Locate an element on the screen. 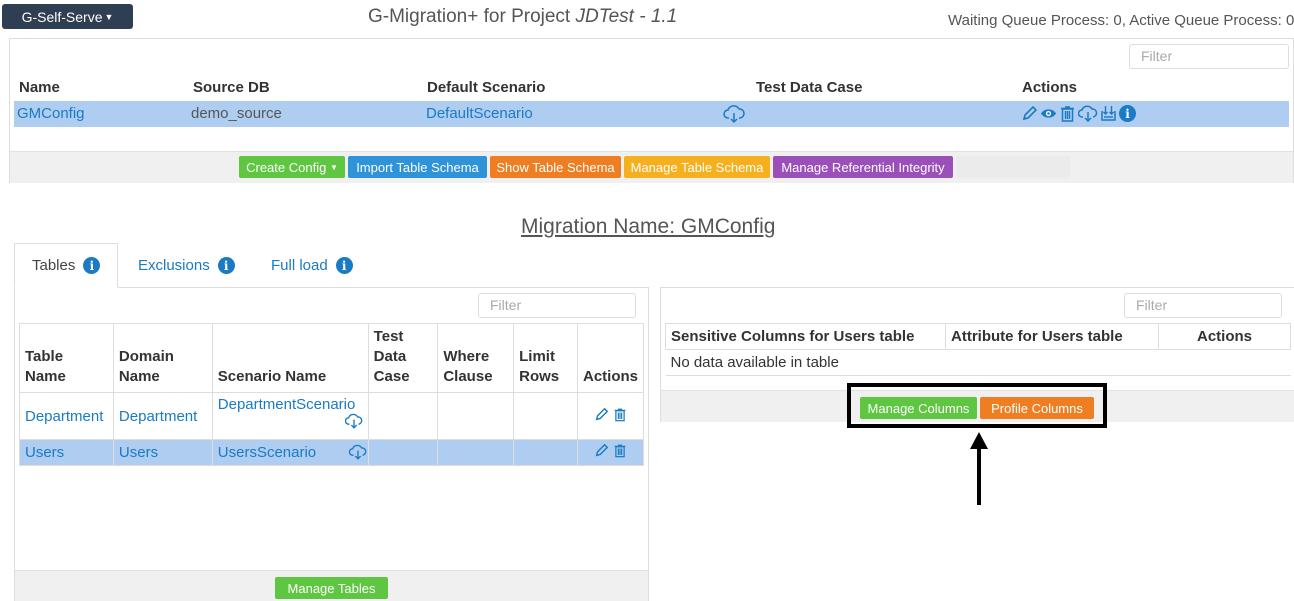 This screenshot has width=1294, height=601. column-header-domain-name: Domain Name is located at coordinates (162, 358).